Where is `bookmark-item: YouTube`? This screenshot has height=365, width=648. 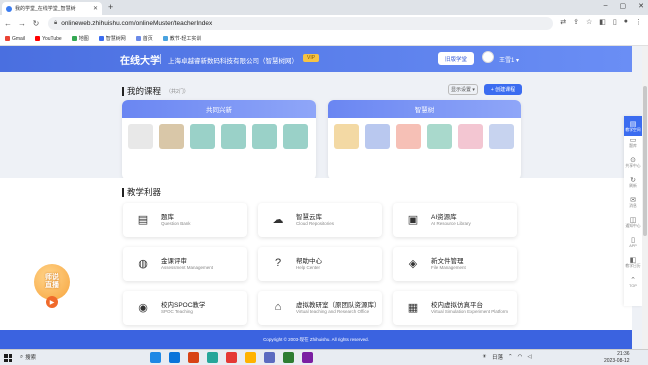
bookmark-item: YouTube is located at coordinates (48, 39).